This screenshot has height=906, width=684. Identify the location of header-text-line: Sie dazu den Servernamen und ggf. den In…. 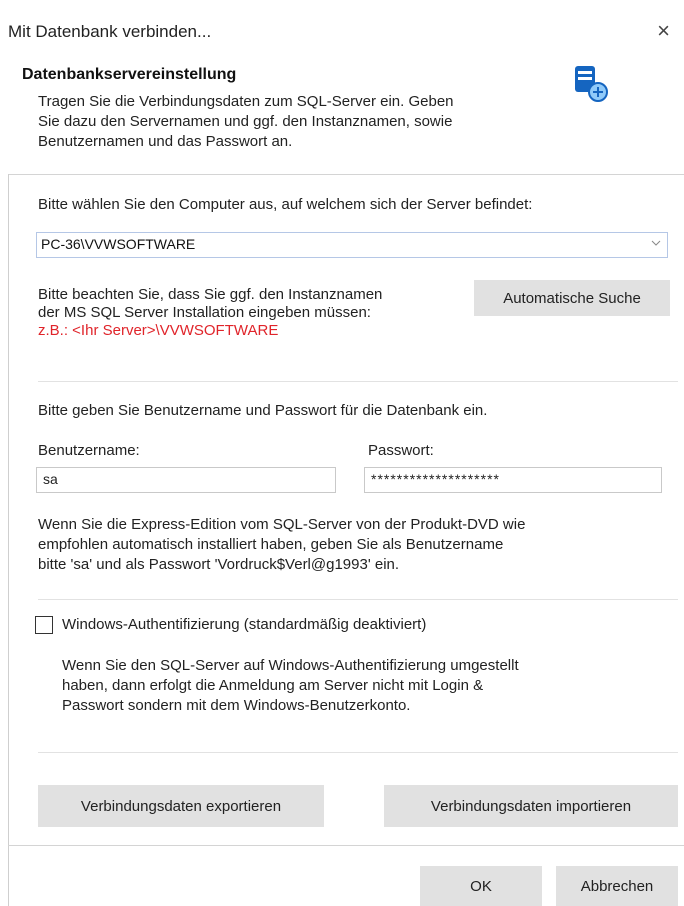
(245, 121).